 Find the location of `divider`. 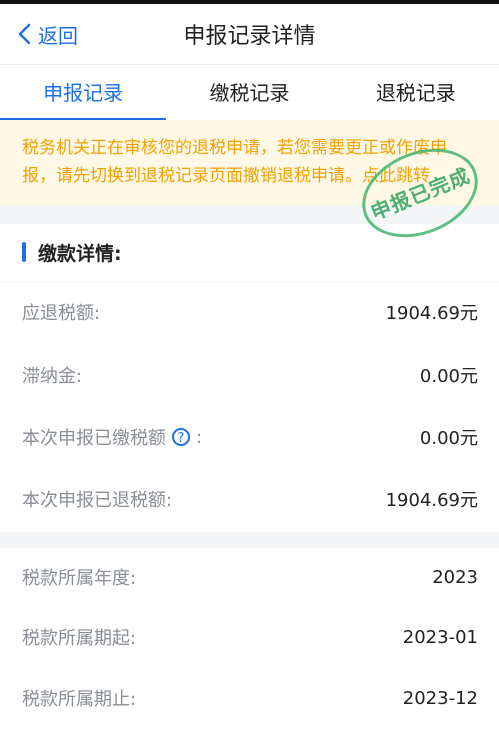

divider is located at coordinates (249, 281).